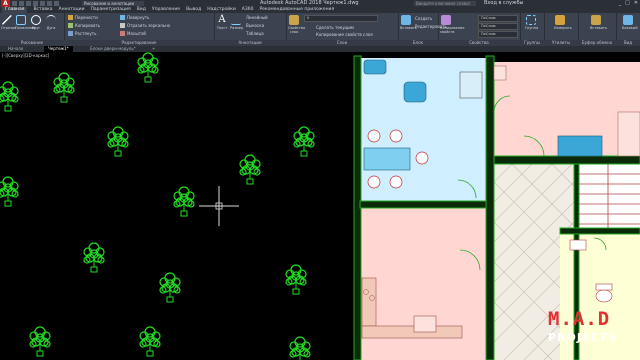  Describe the element at coordinates (122, 25) in the screenshot. I see `mirror-icon` at that location.